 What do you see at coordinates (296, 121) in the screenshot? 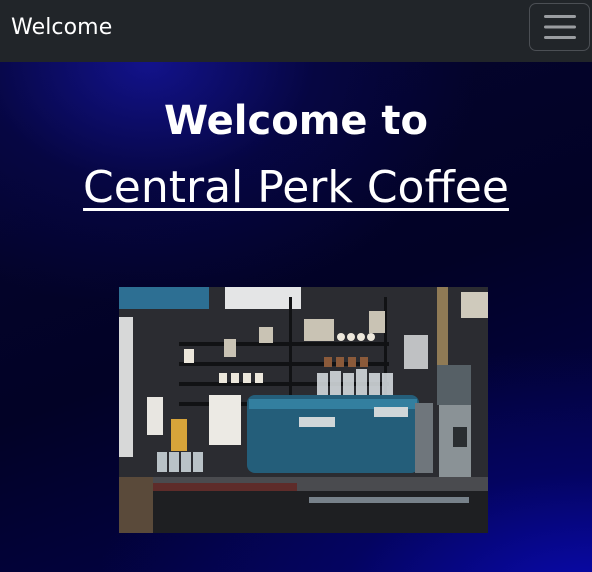
I see `hero-heading: Welcome to` at bounding box center [296, 121].